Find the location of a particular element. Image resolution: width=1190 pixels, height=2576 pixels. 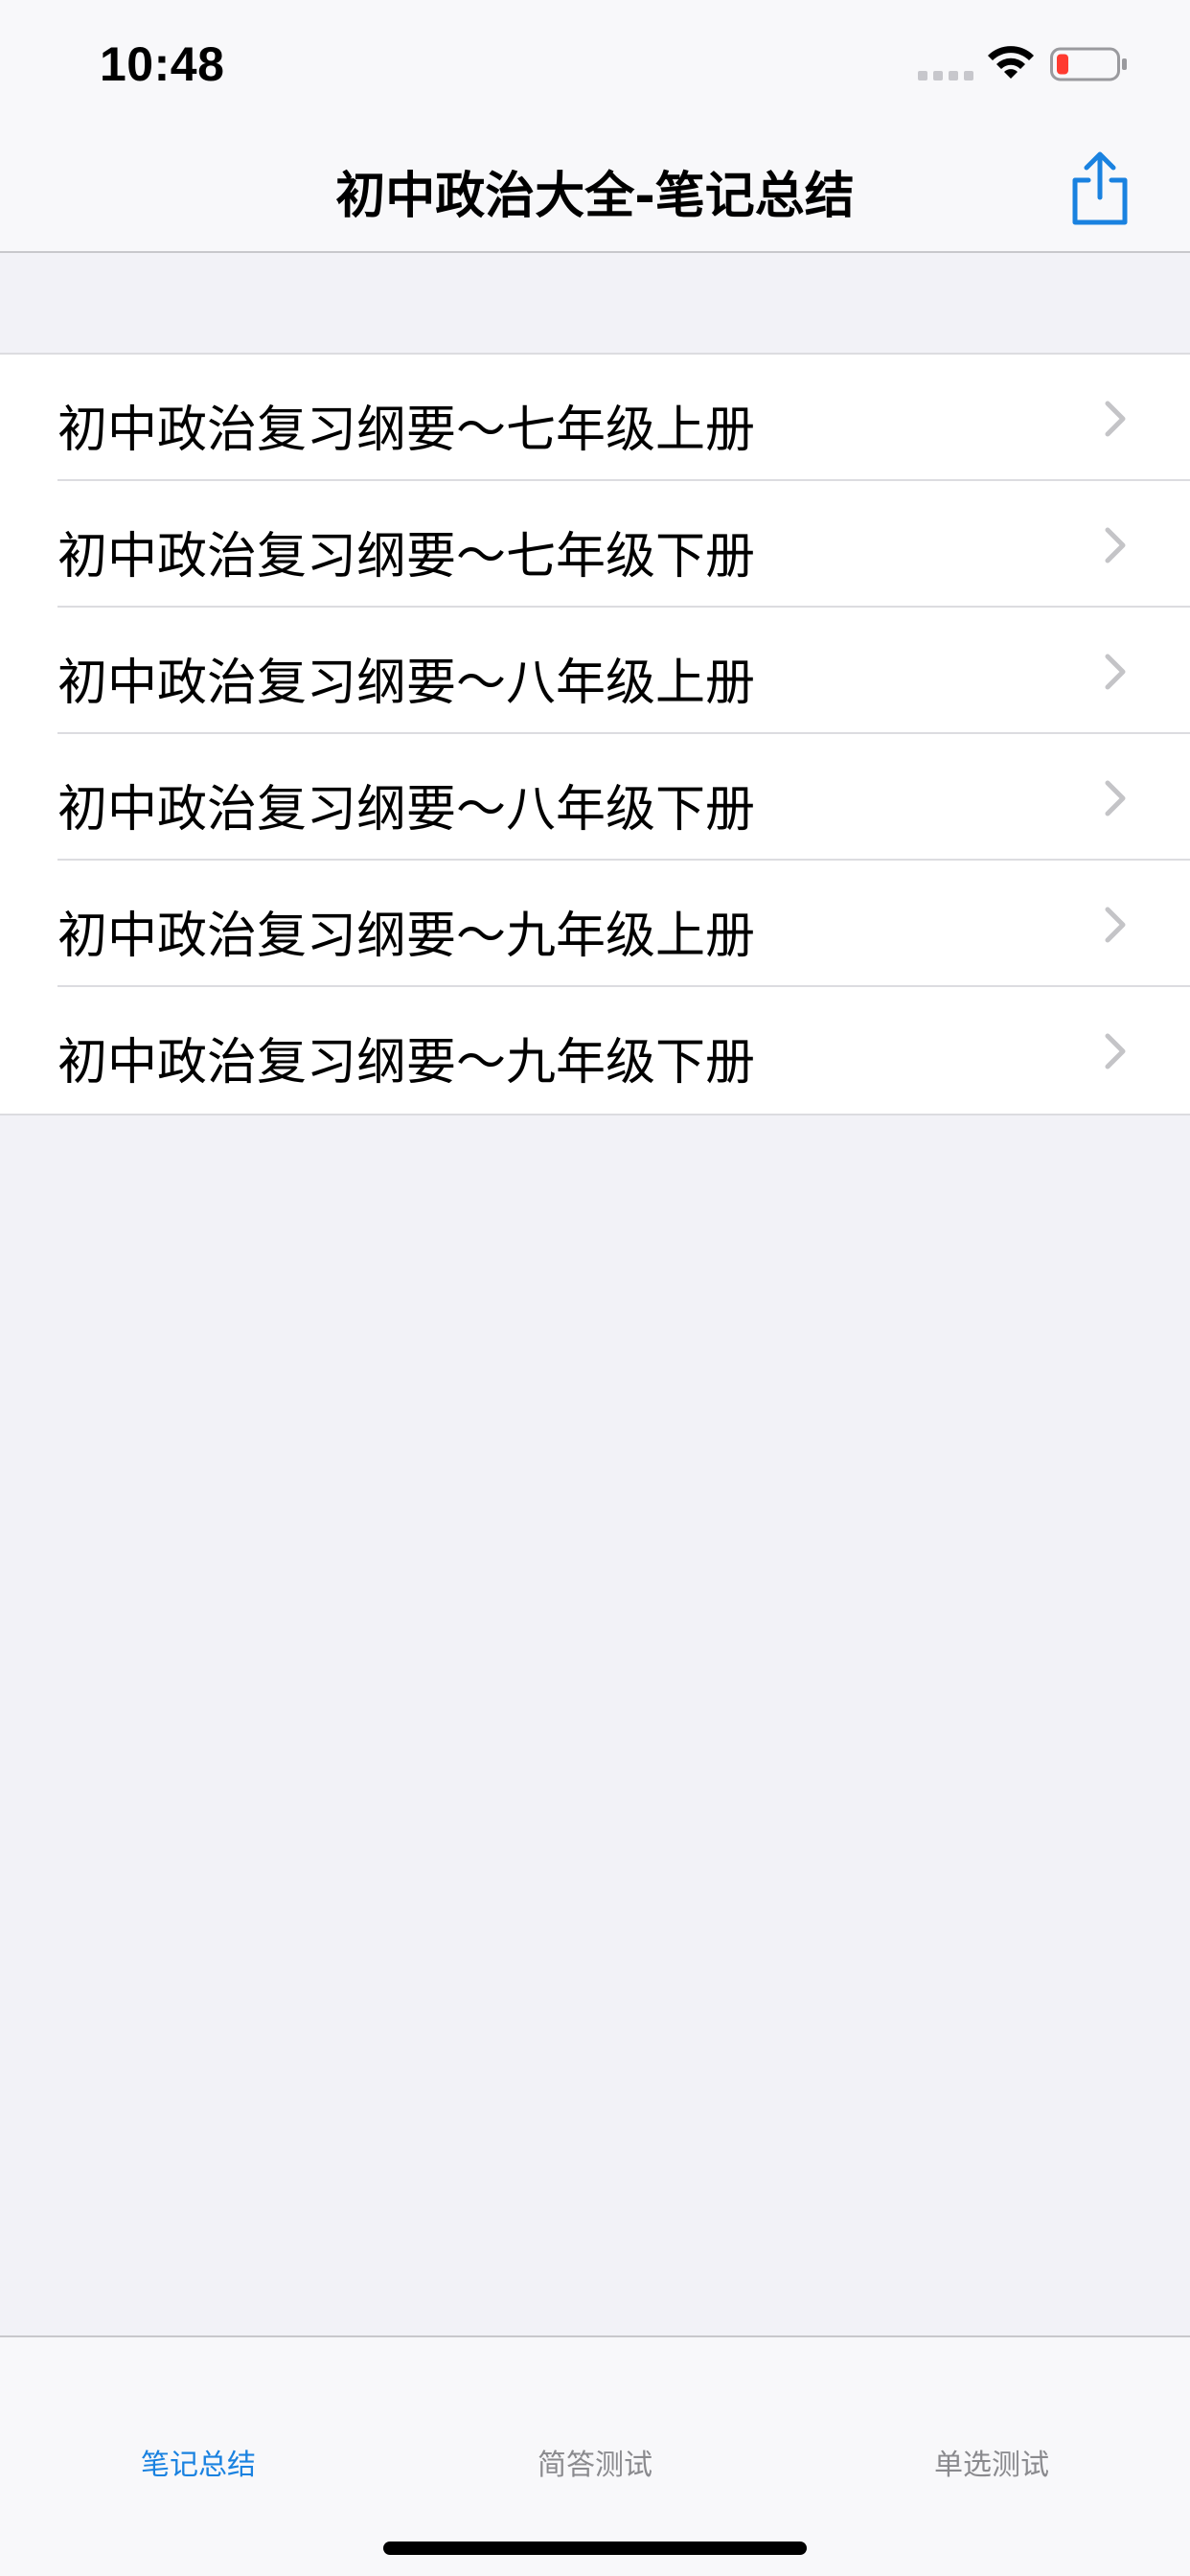

home-indicator is located at coordinates (595, 2548).